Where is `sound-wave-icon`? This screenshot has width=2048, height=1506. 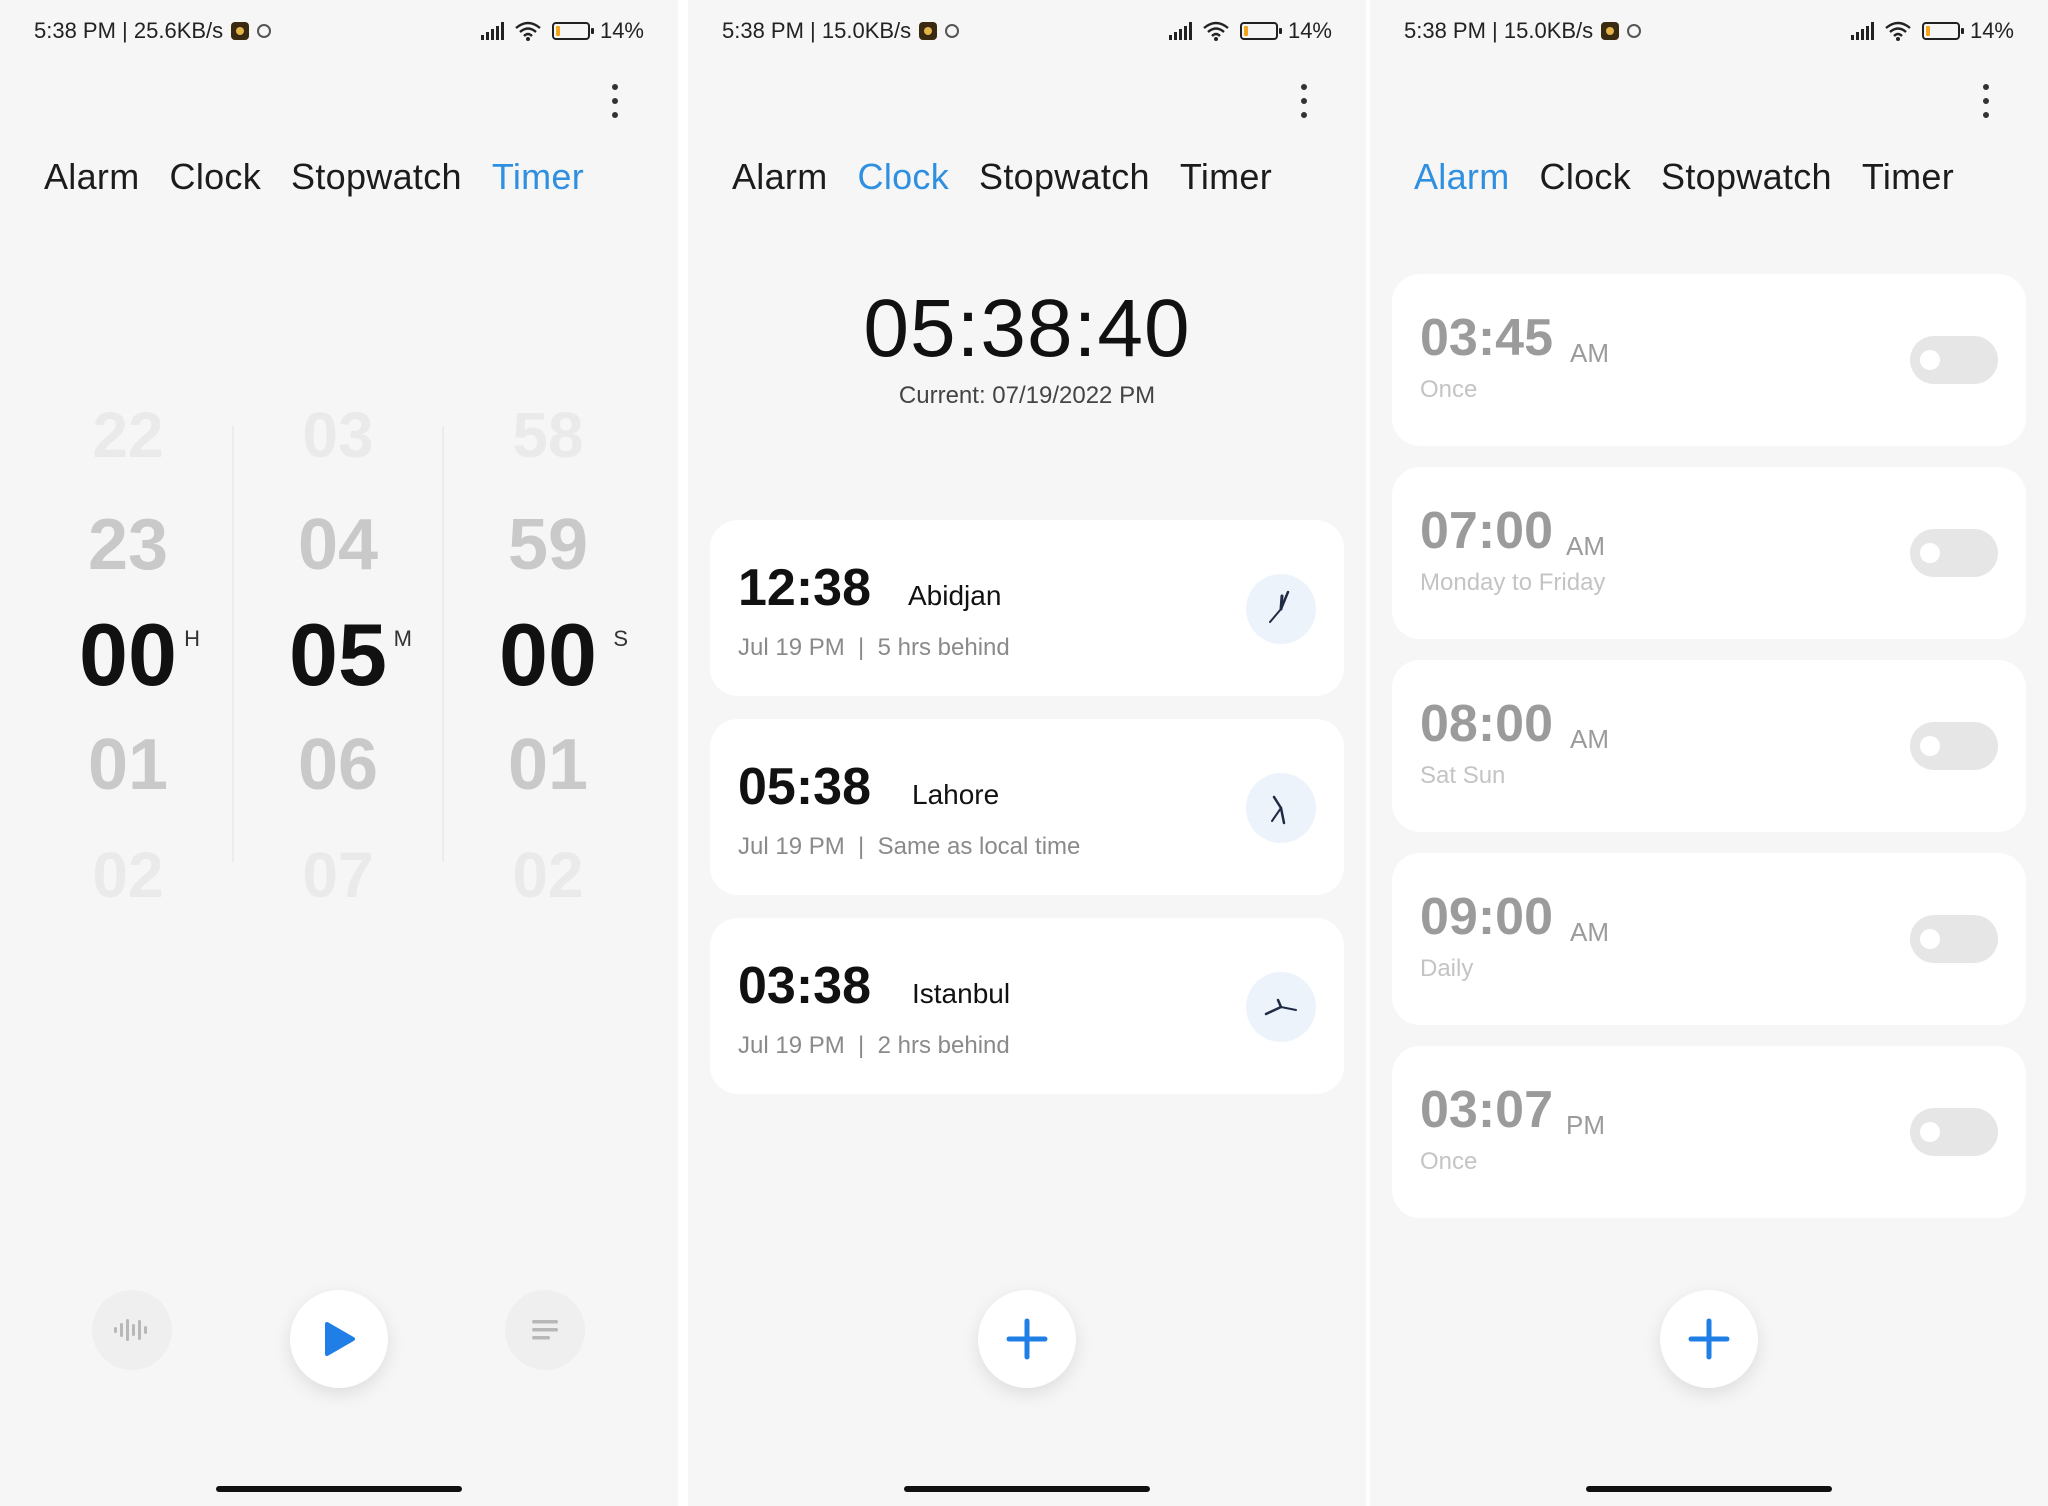 sound-wave-icon is located at coordinates (130, 1330).